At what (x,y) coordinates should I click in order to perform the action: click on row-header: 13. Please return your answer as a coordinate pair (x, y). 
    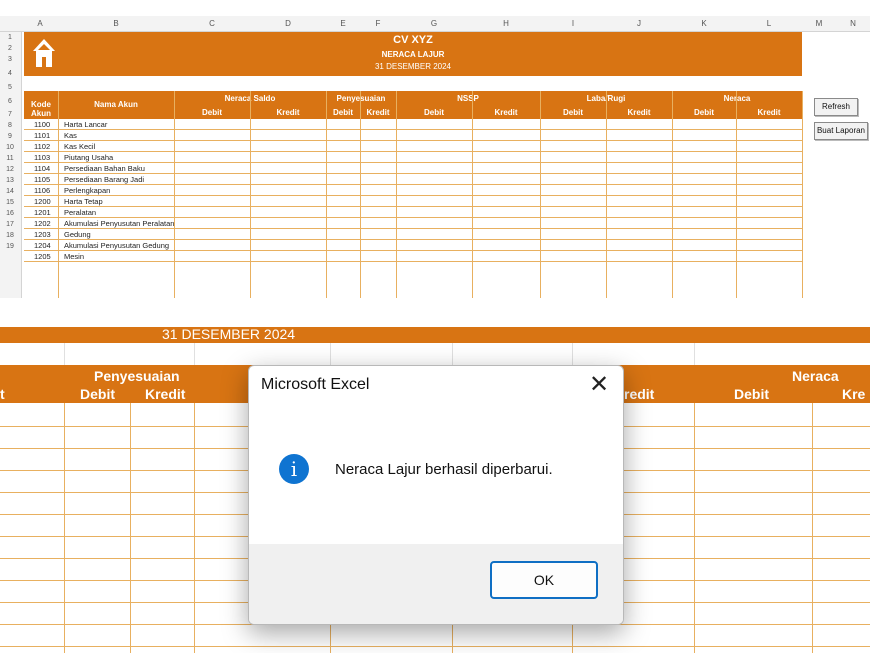
    Looking at the image, I should click on (10, 180).